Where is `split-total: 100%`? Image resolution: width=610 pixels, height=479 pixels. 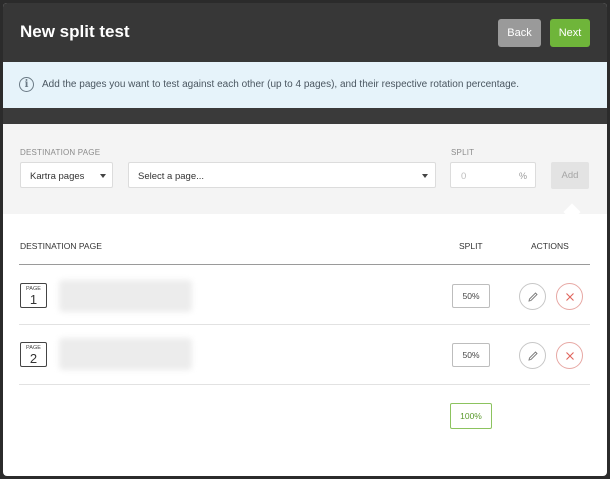 split-total: 100% is located at coordinates (471, 416).